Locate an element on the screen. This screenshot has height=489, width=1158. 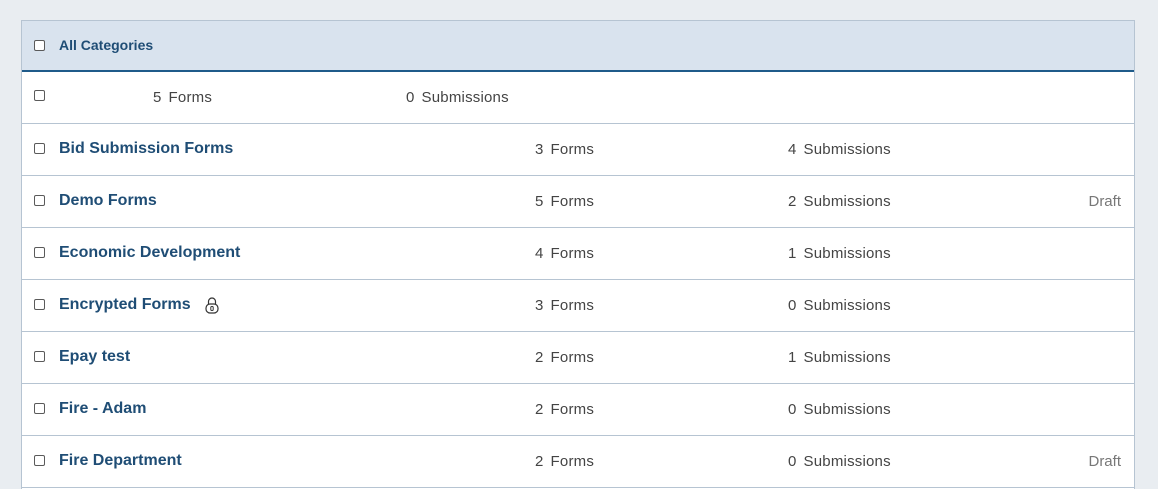
submissions-number: 2 is located at coordinates (792, 201).